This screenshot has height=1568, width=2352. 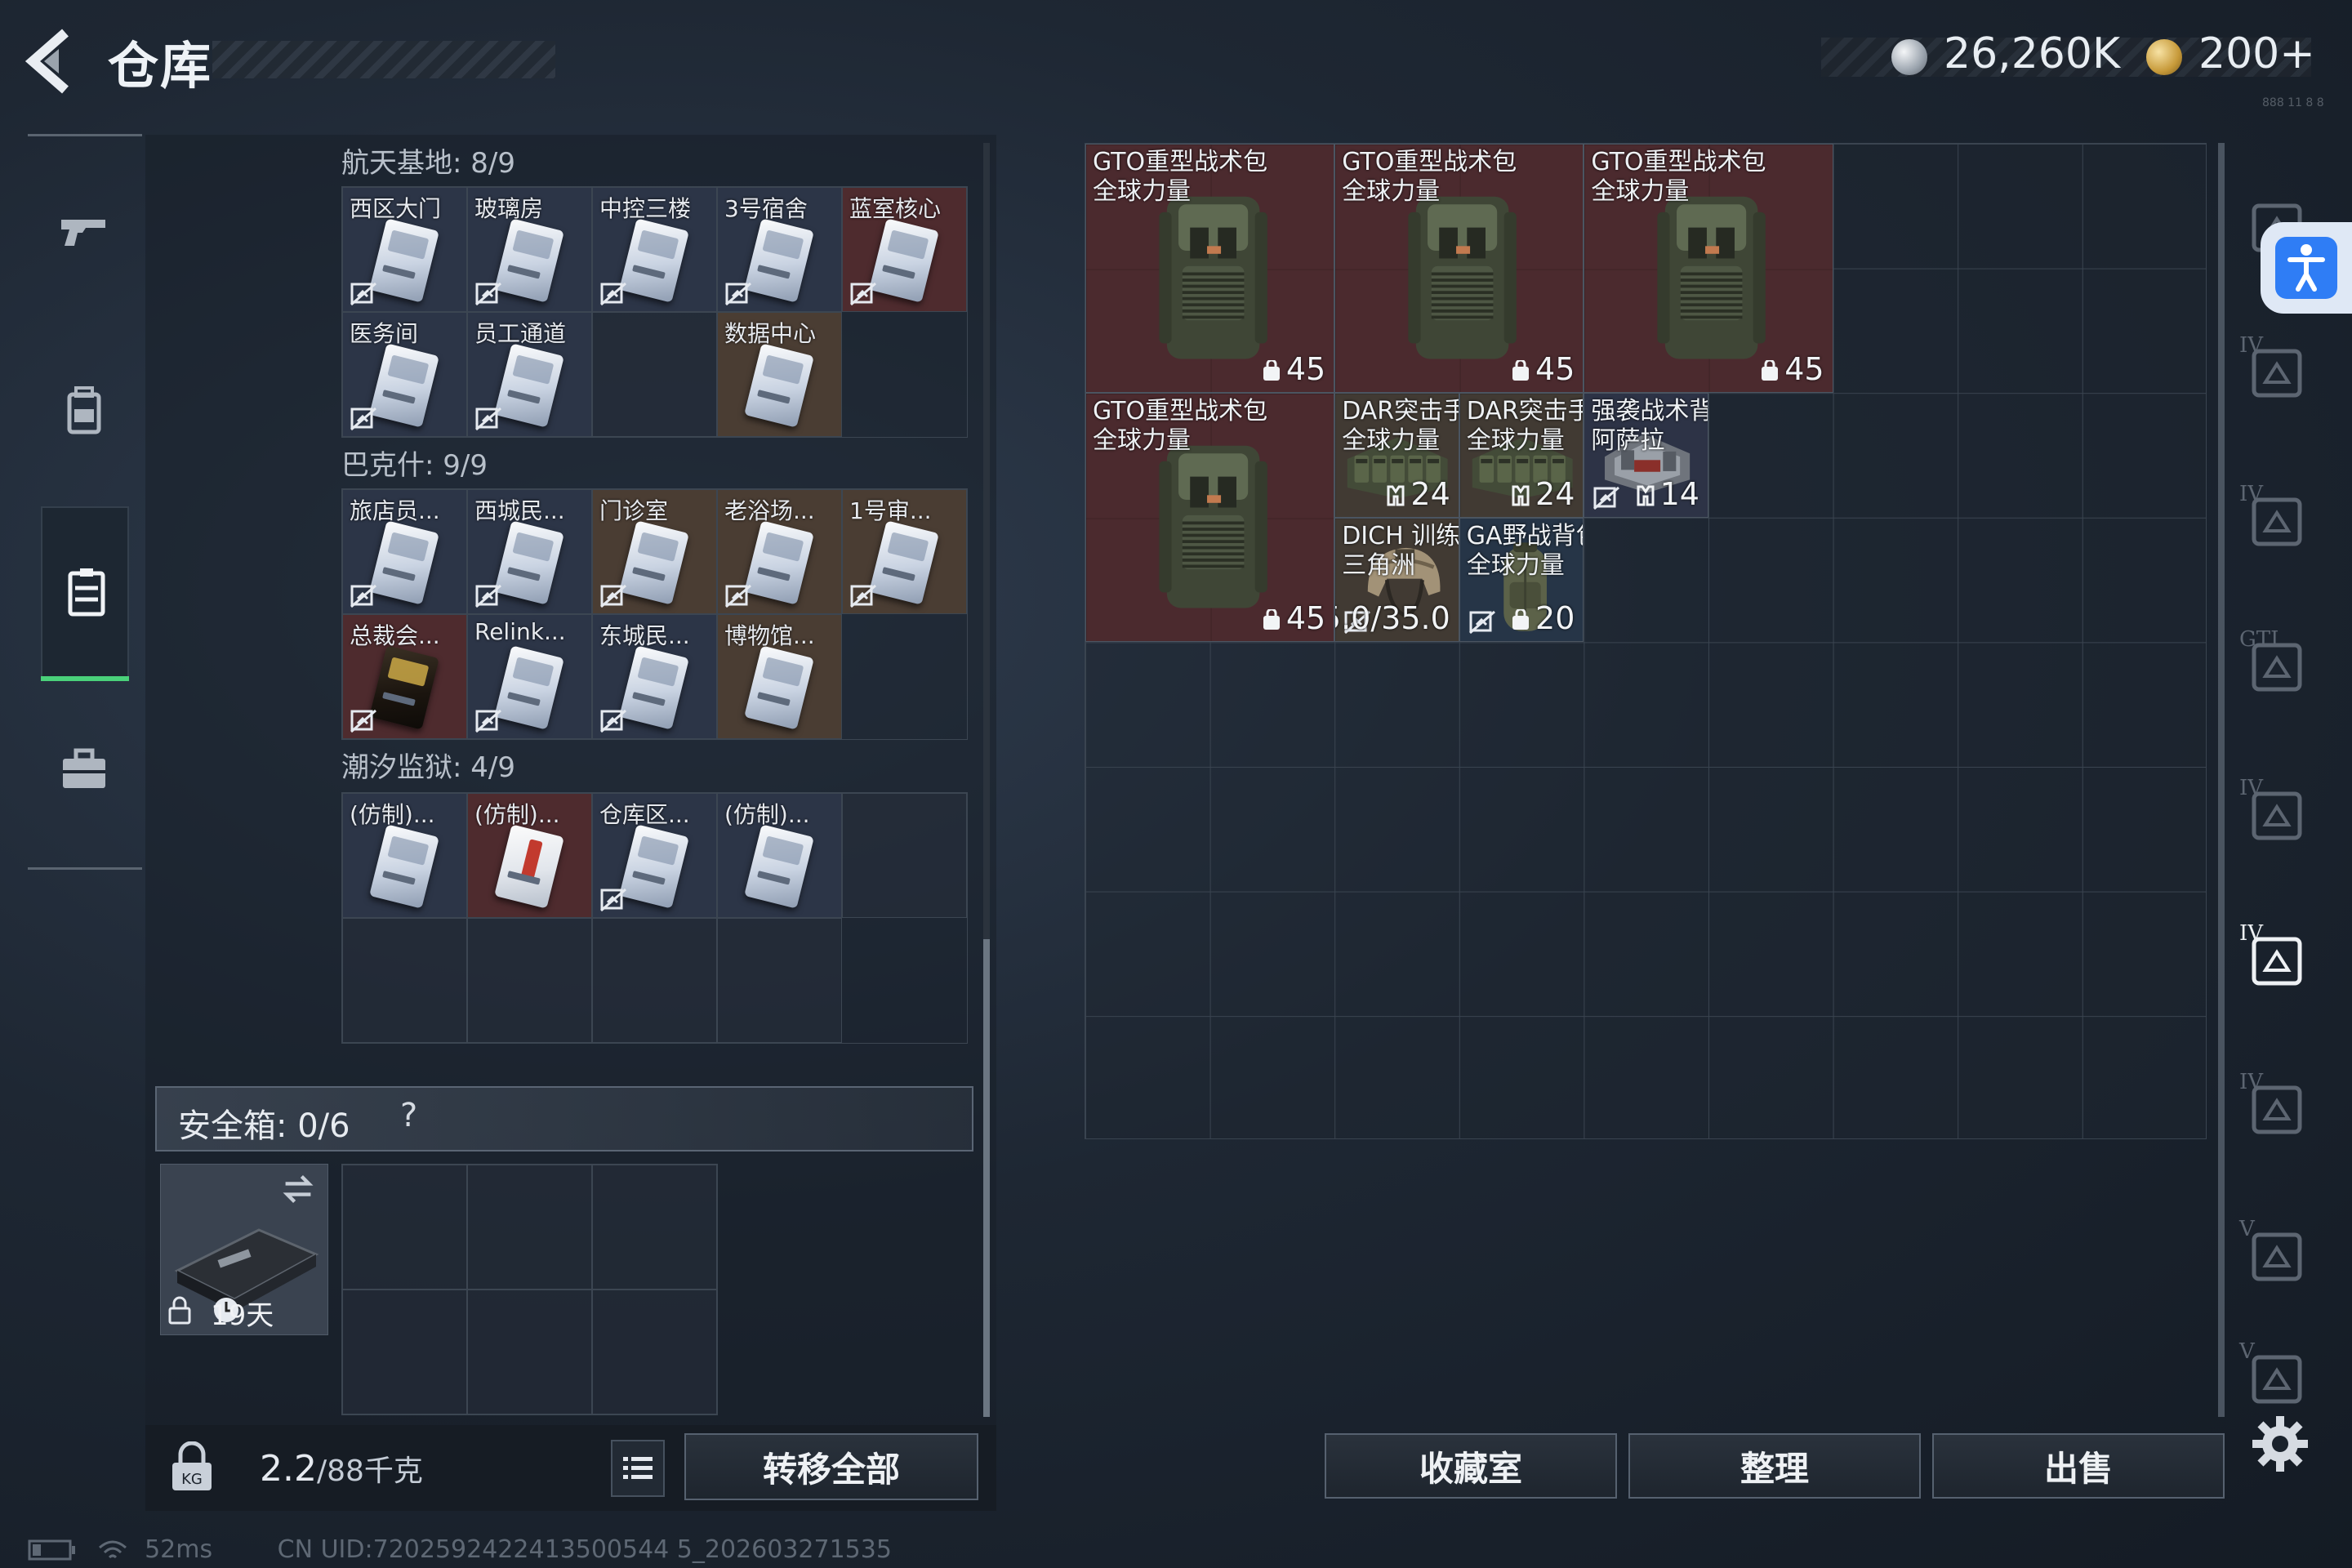 What do you see at coordinates (766, 208) in the screenshot?
I see `keycard-label: 3号宿舍` at bounding box center [766, 208].